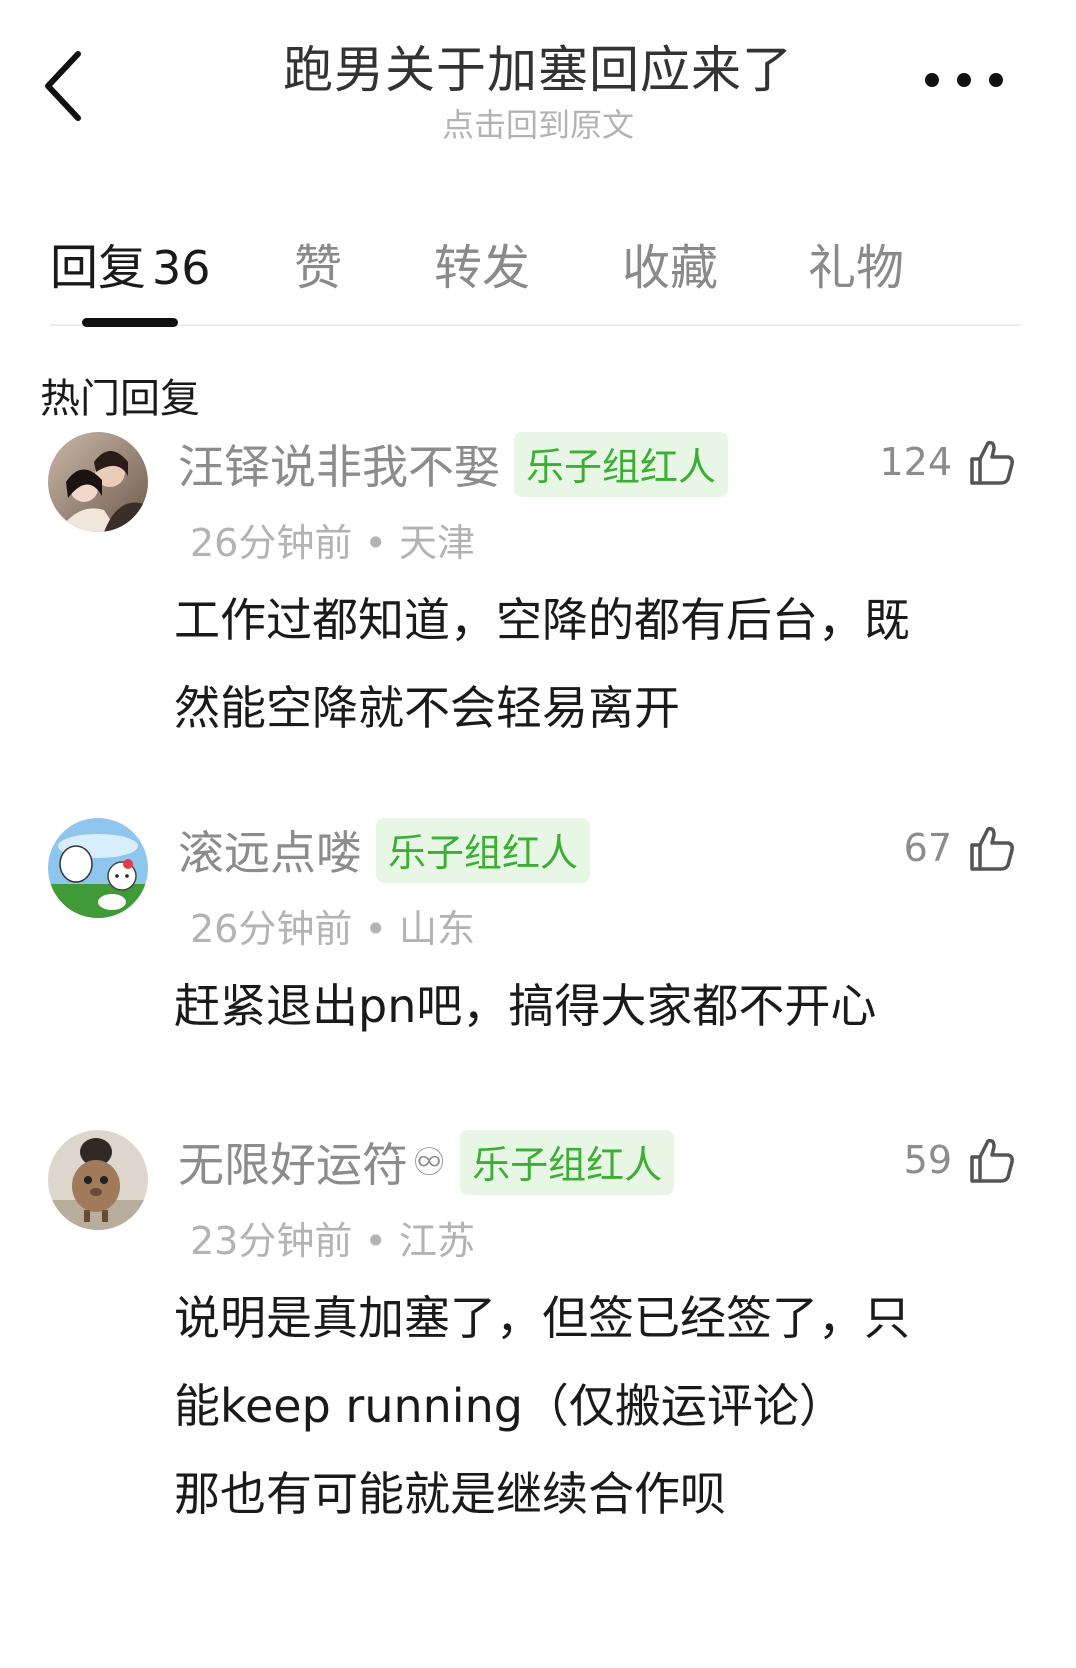  Describe the element at coordinates (670, 263) in the screenshot. I see `tab-favorites: 收藏` at that location.